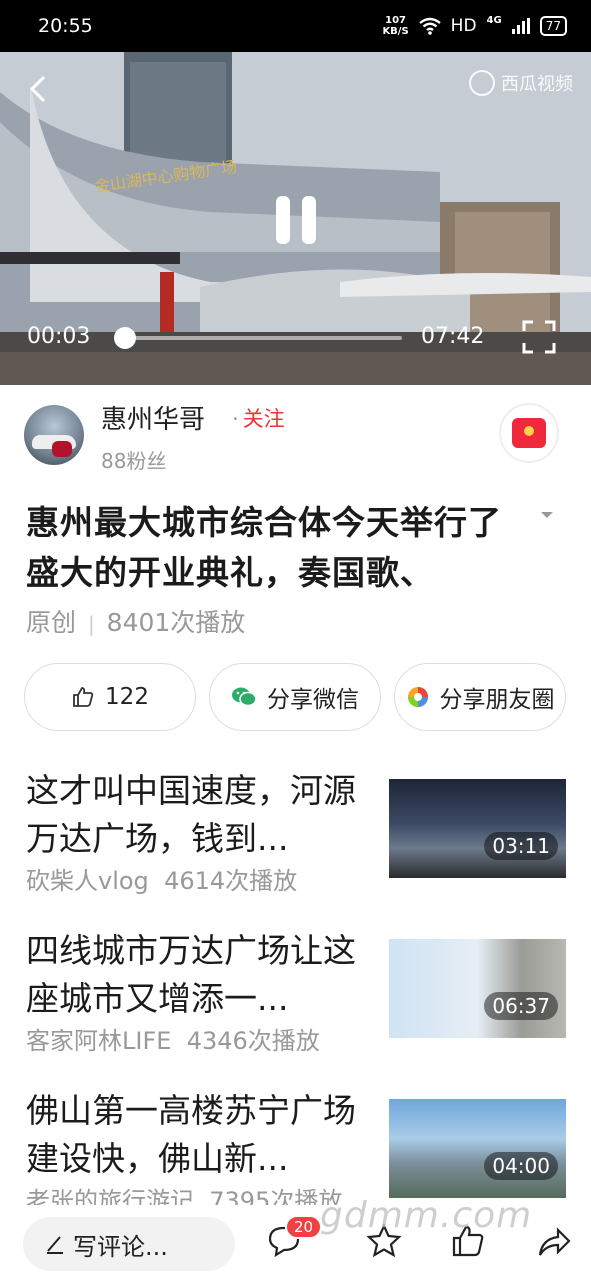  I want to click on comment-count-badge: 20, so click(304, 1227).